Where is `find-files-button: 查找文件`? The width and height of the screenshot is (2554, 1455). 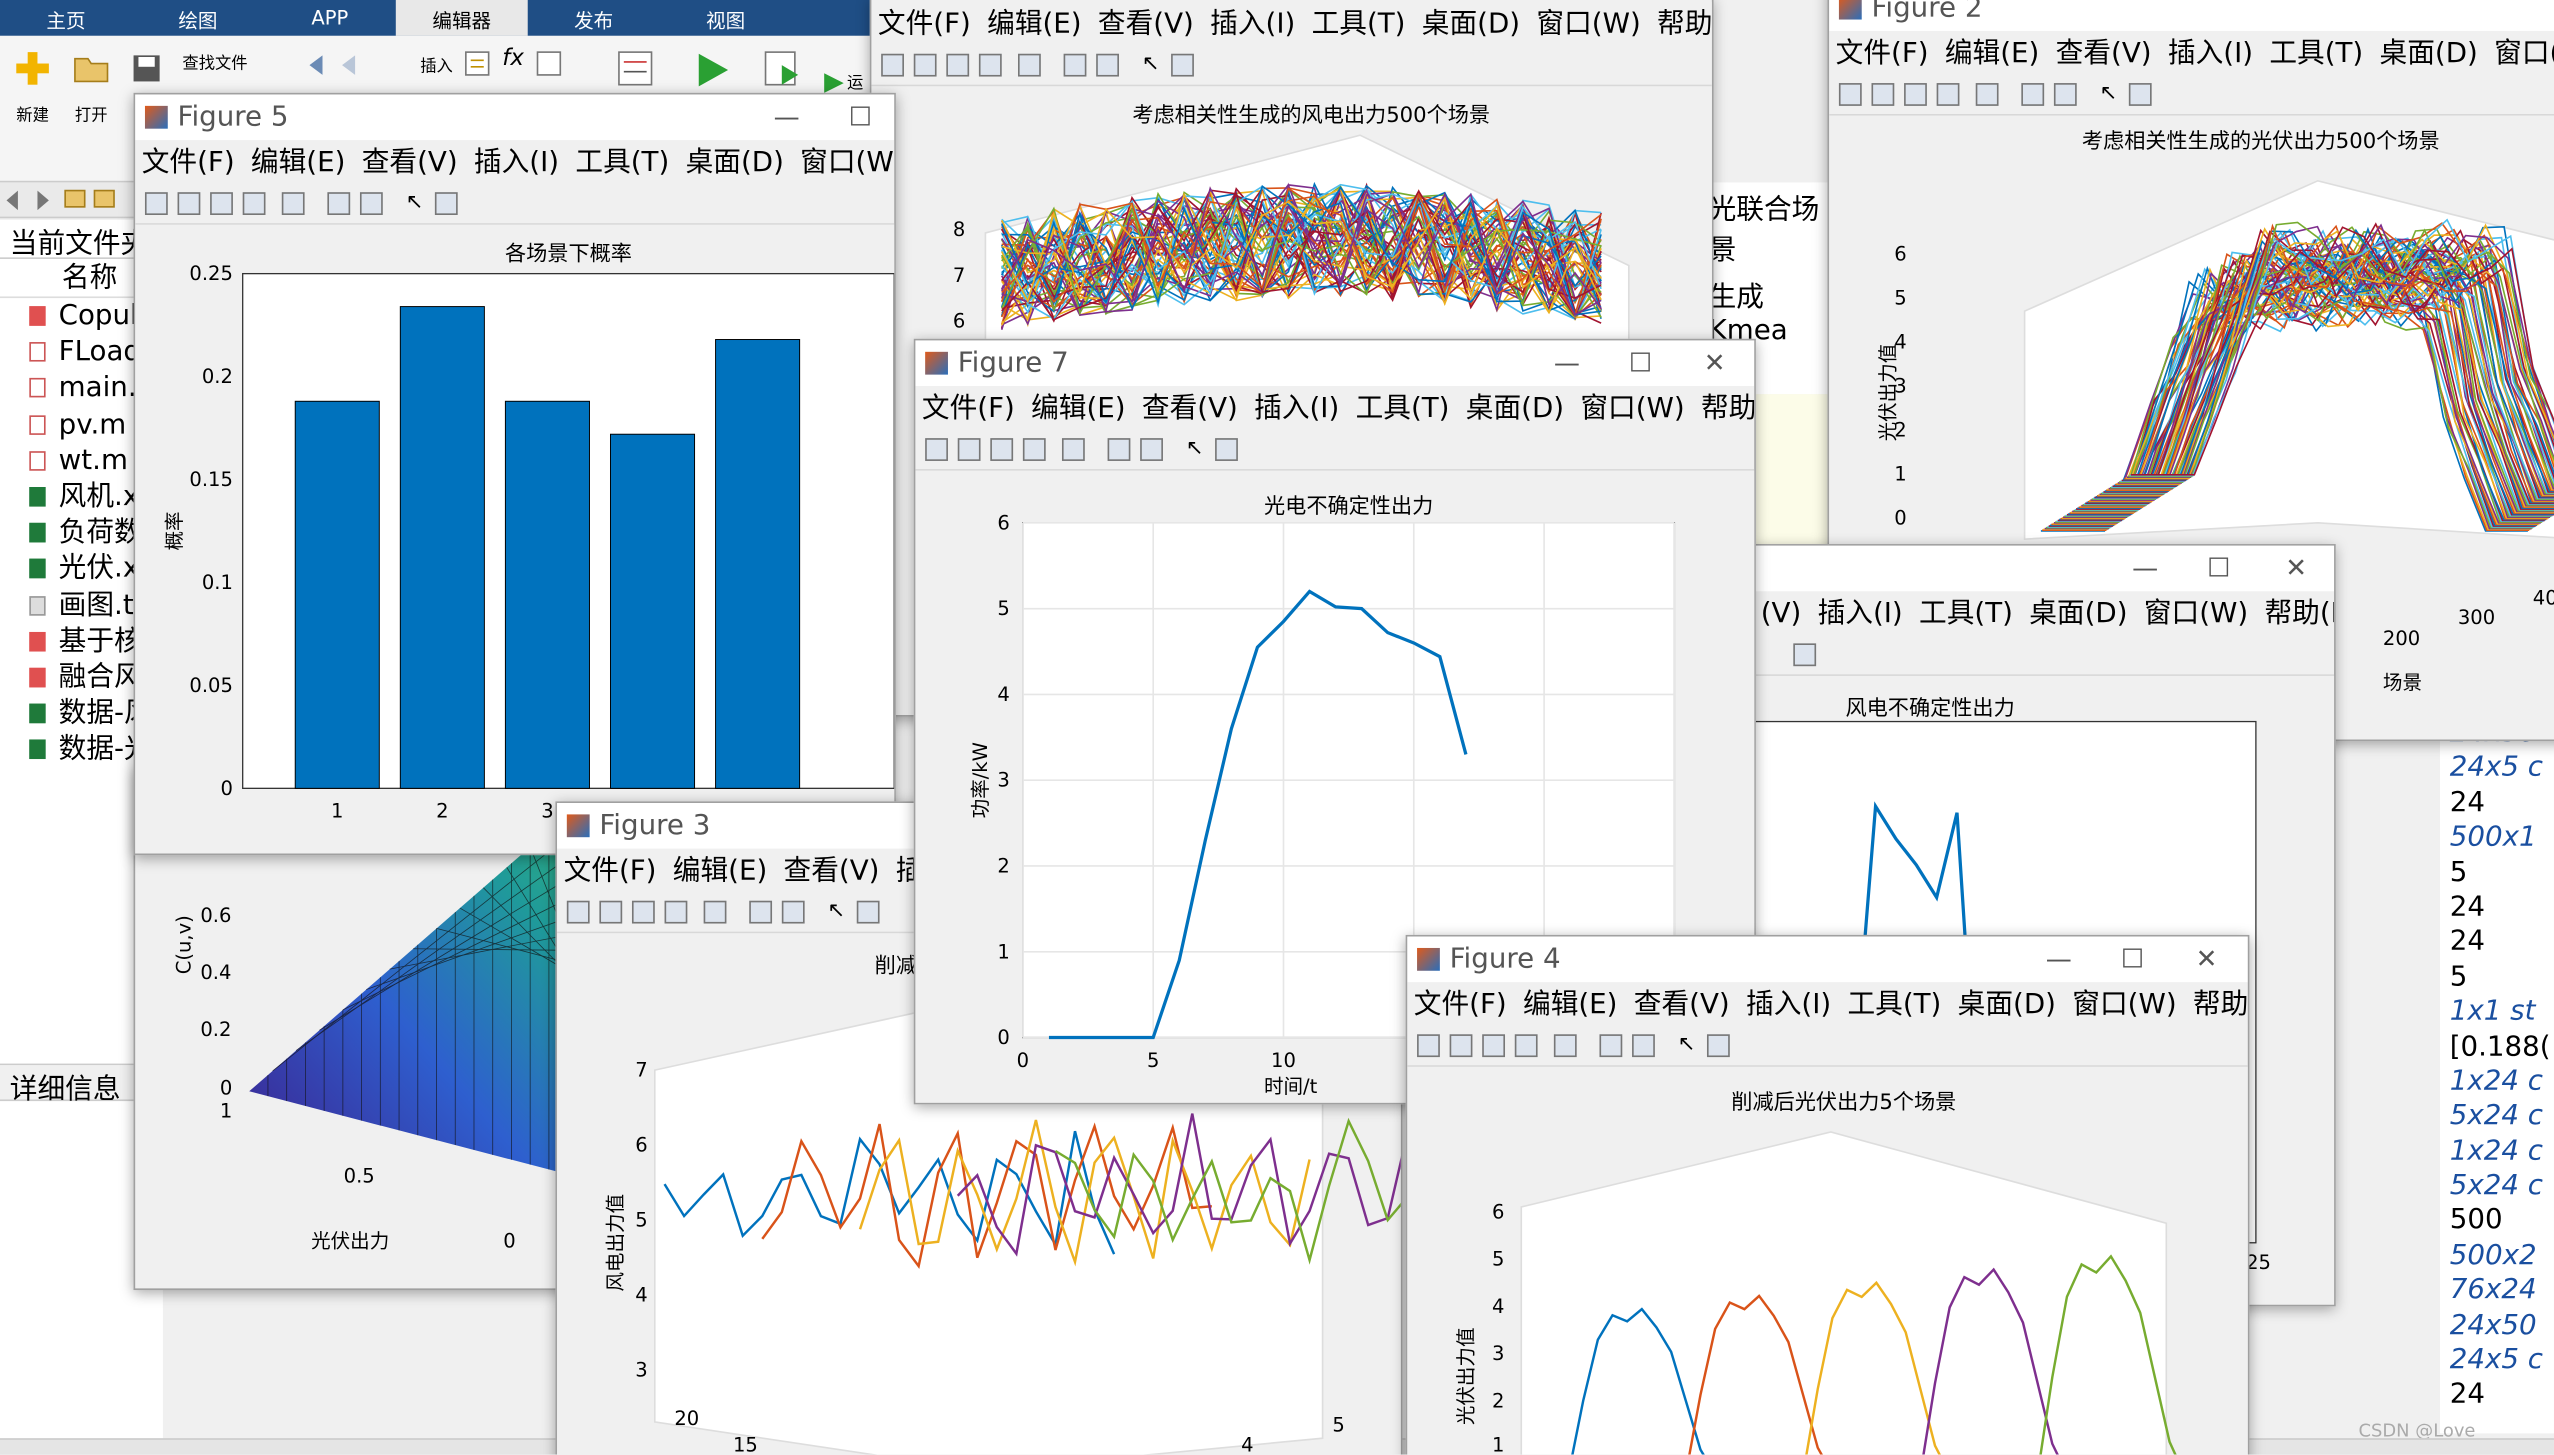 find-files-button: 查找文件 is located at coordinates (232, 61).